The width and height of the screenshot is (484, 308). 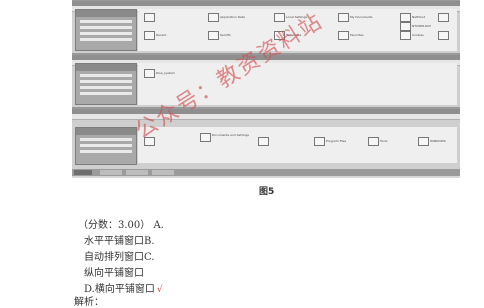 What do you see at coordinates (165, 73) in the screenshot?
I see `folder-label: Dise_system` at bounding box center [165, 73].